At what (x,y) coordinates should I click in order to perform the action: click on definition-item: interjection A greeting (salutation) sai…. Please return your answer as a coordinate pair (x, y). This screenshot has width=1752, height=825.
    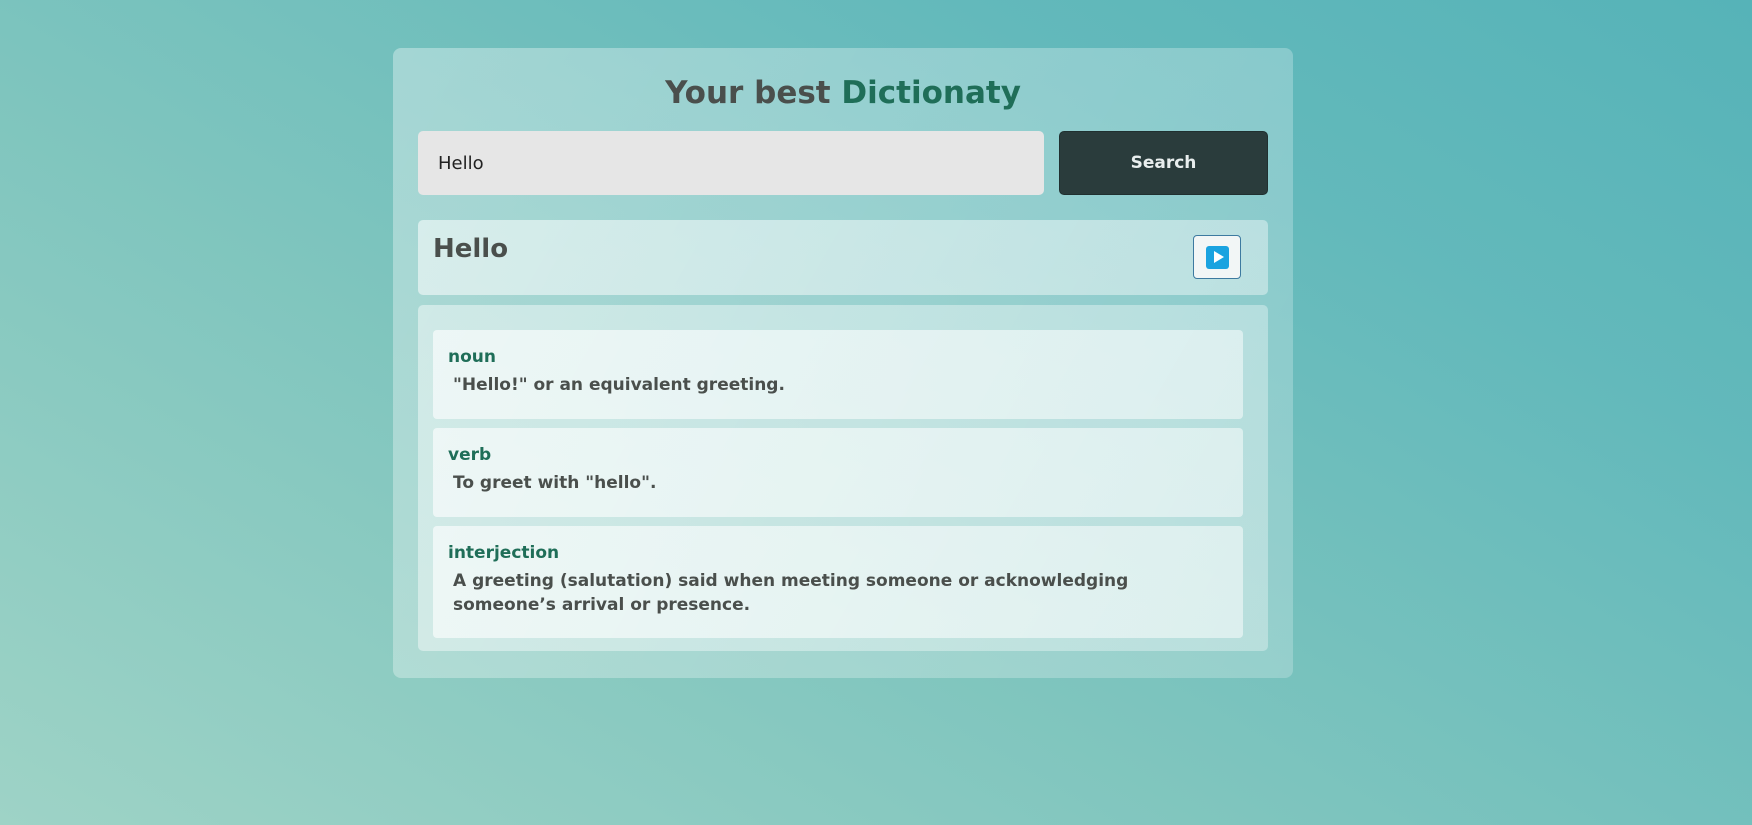
    Looking at the image, I should click on (838, 582).